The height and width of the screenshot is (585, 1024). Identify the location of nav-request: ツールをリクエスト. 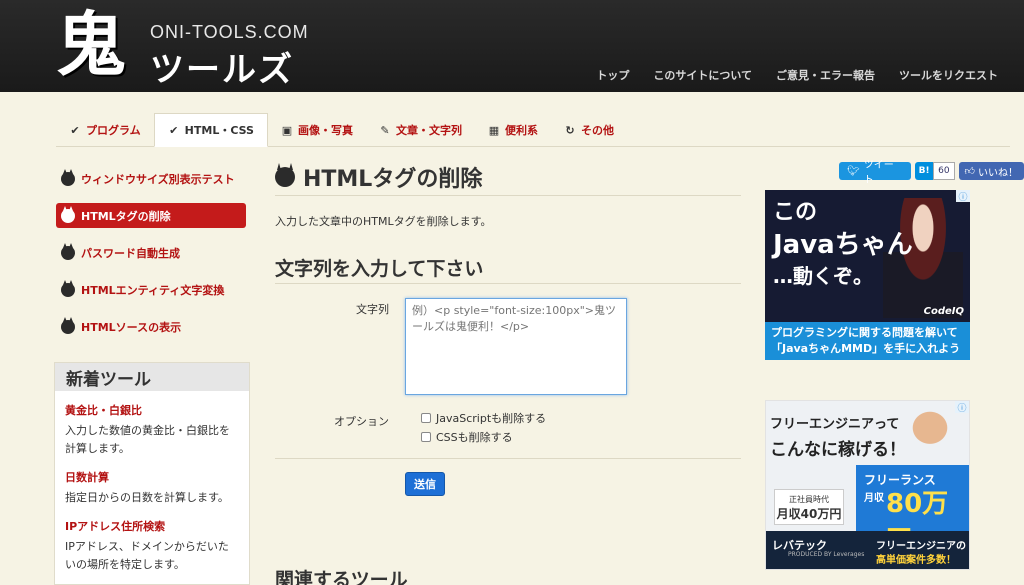
(948, 75).